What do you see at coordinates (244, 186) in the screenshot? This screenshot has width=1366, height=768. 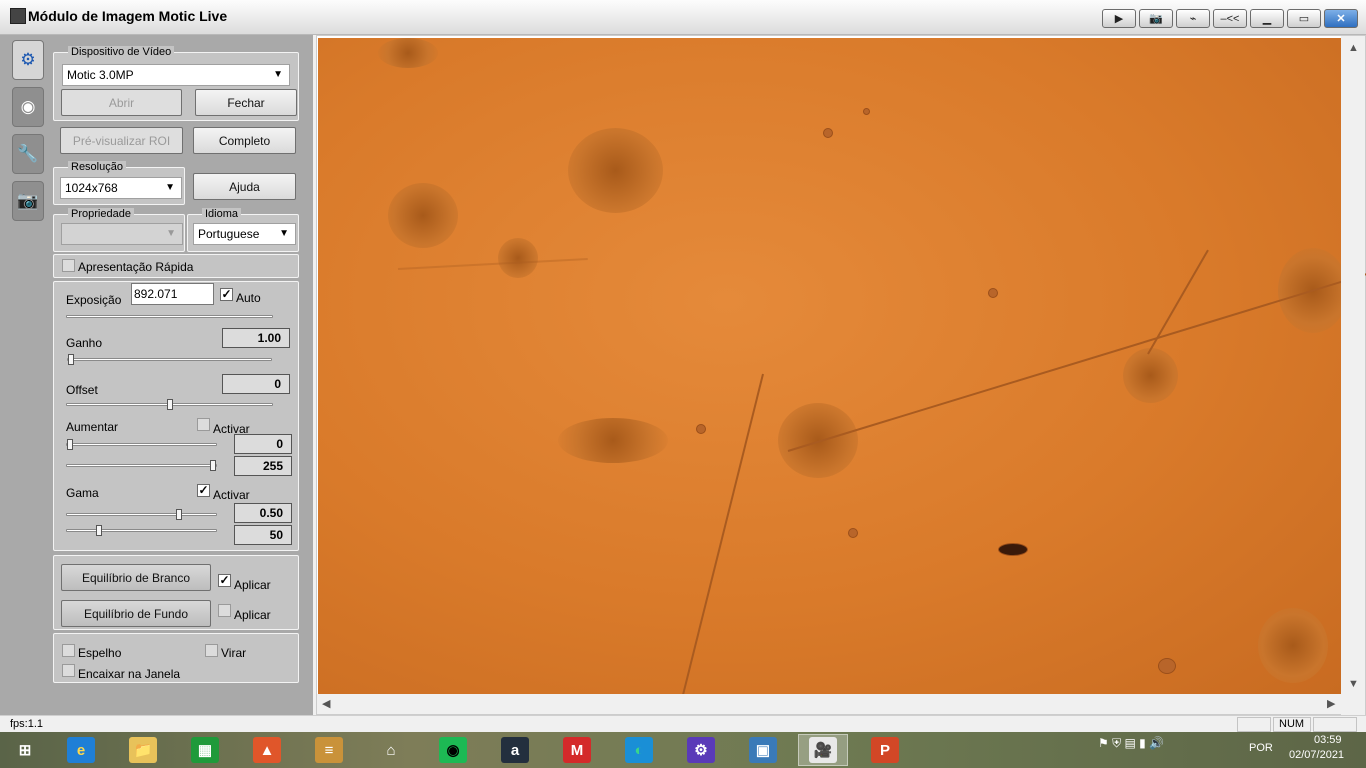 I see `help-button: Ajuda` at bounding box center [244, 186].